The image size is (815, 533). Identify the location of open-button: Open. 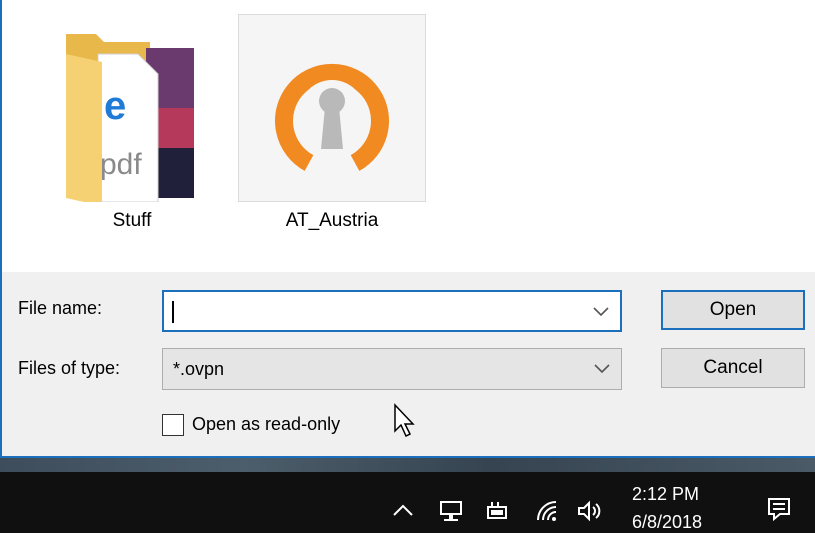
(733, 310).